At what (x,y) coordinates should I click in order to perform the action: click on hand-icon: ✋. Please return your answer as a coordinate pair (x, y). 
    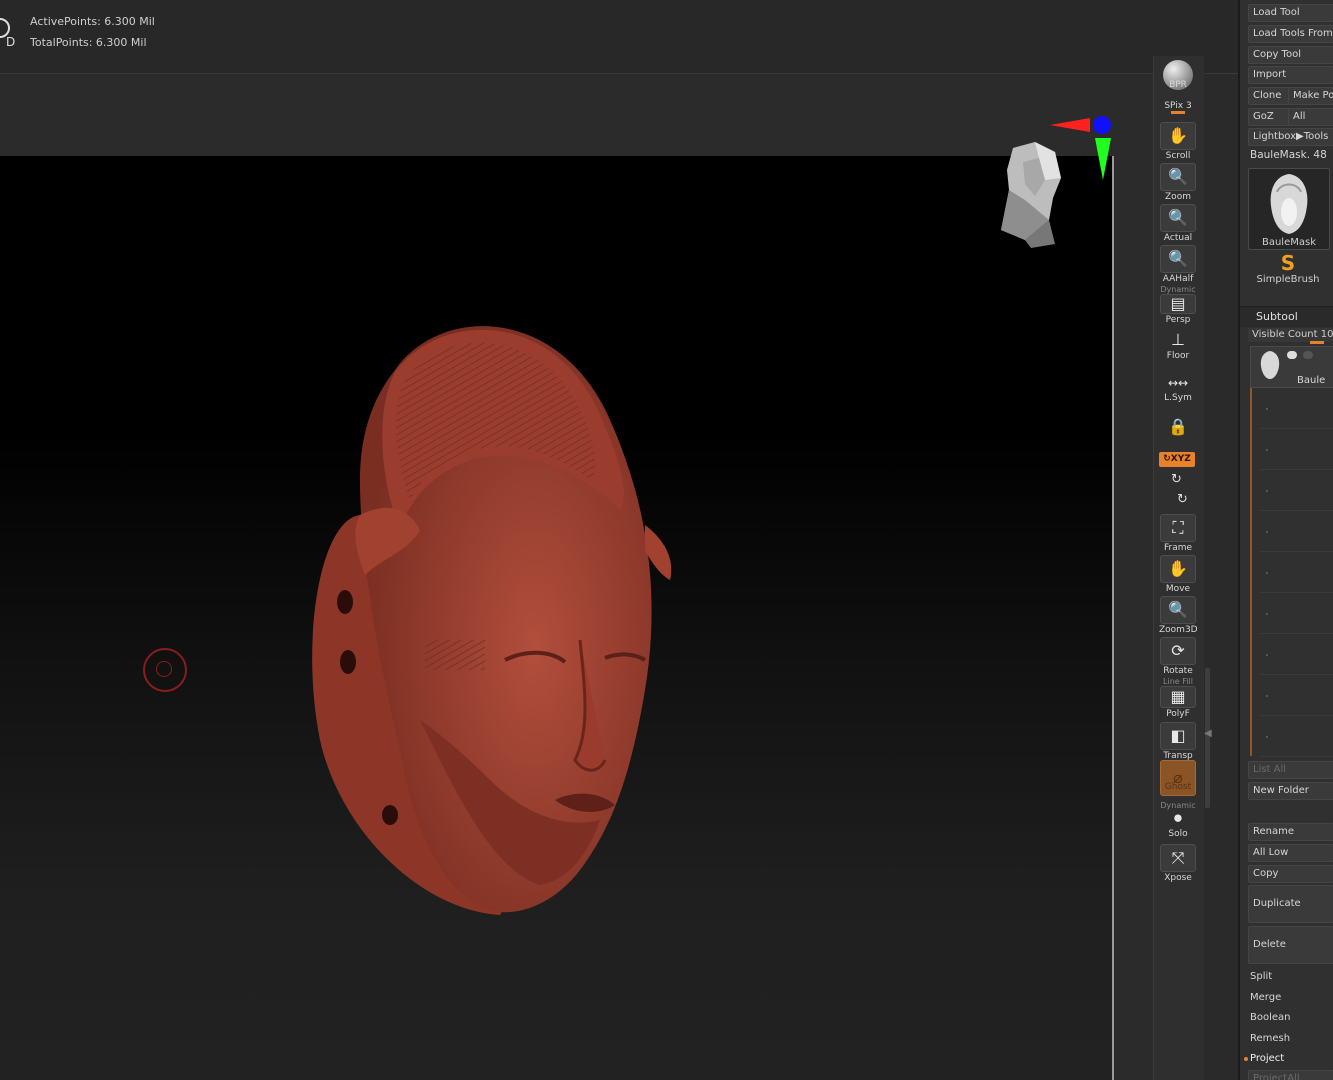
    Looking at the image, I should click on (1178, 136).